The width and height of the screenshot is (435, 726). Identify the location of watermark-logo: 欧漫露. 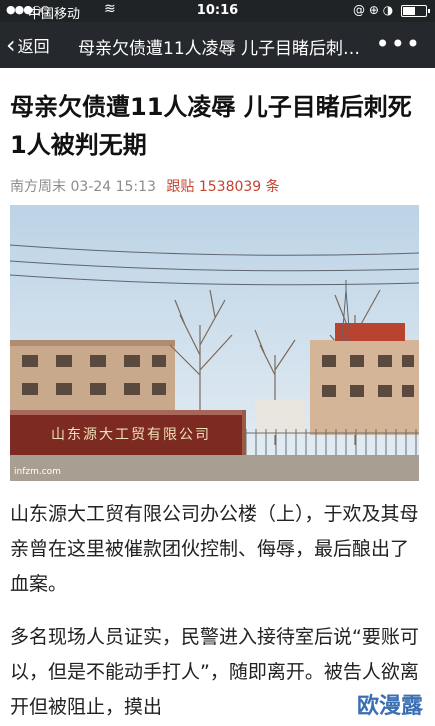
(389, 704).